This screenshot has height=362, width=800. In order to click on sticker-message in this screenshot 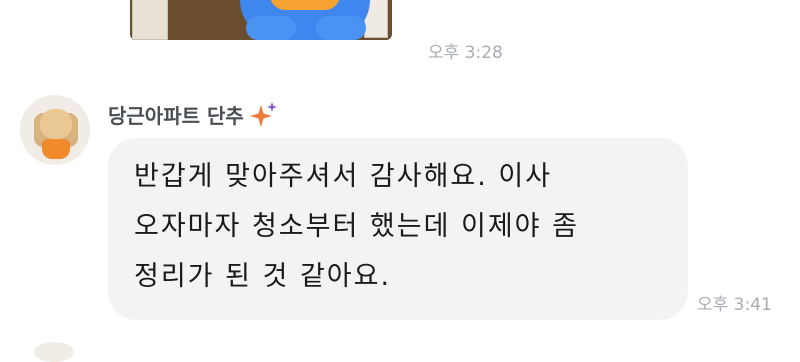, I will do `click(260, 21)`.